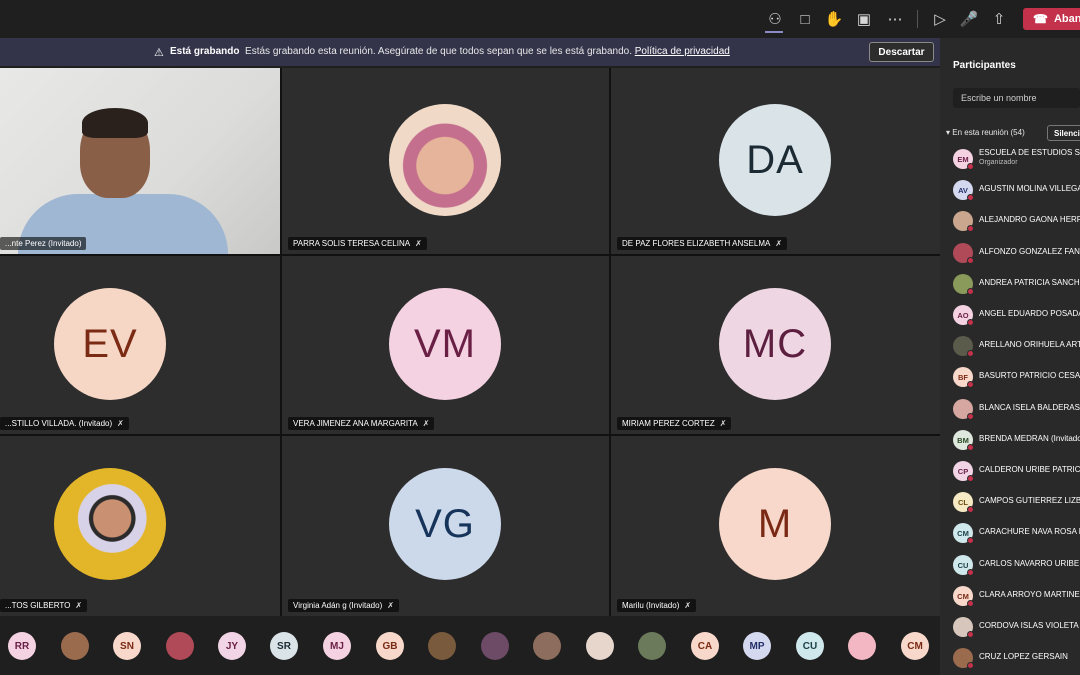  Describe the element at coordinates (1029, 344) in the screenshot. I see `participant-name: ARELLANO ORIHUELA ARTURO` at that location.